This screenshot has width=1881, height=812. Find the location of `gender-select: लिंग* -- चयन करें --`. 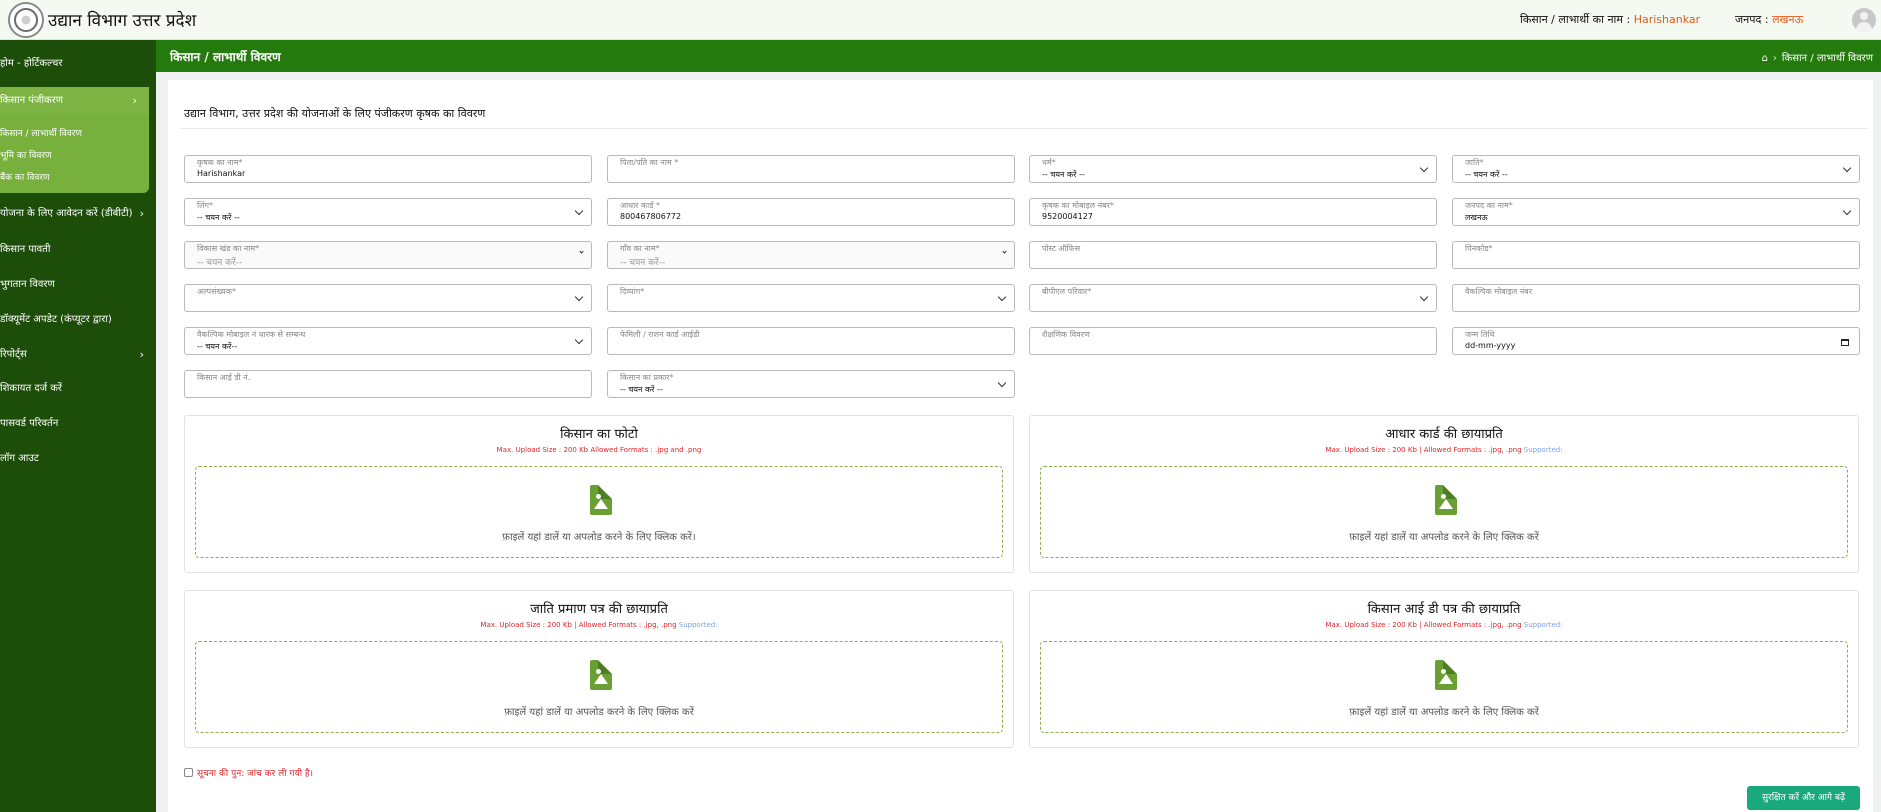

gender-select: लिंग* -- चयन करें -- is located at coordinates (388, 212).